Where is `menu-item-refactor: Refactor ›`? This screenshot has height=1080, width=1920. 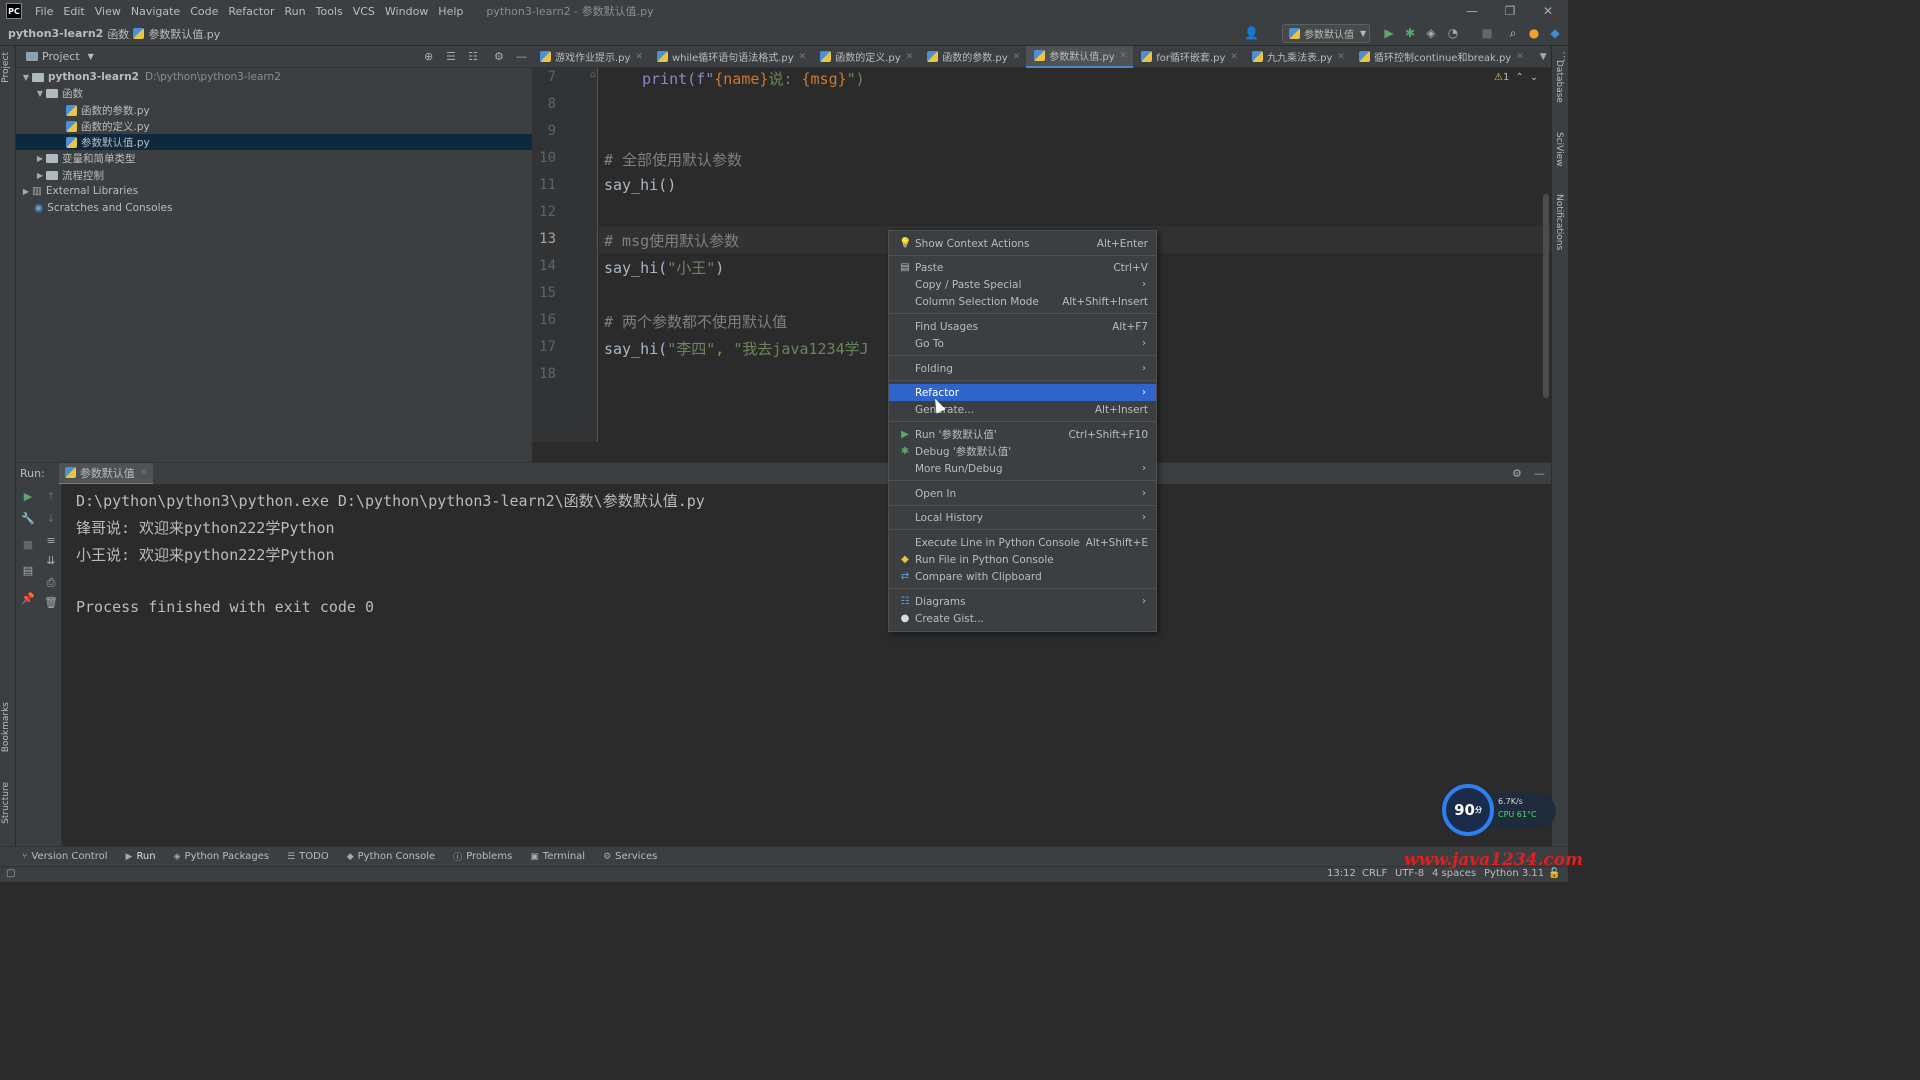 menu-item-refactor: Refactor › is located at coordinates (1022, 392).